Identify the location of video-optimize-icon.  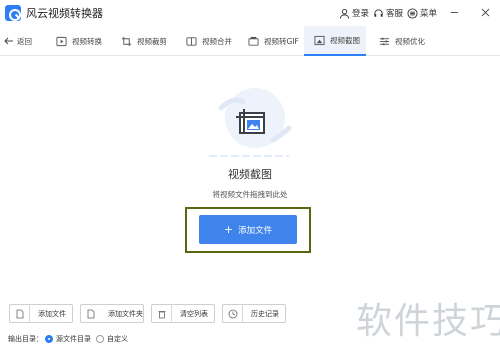
(384, 41).